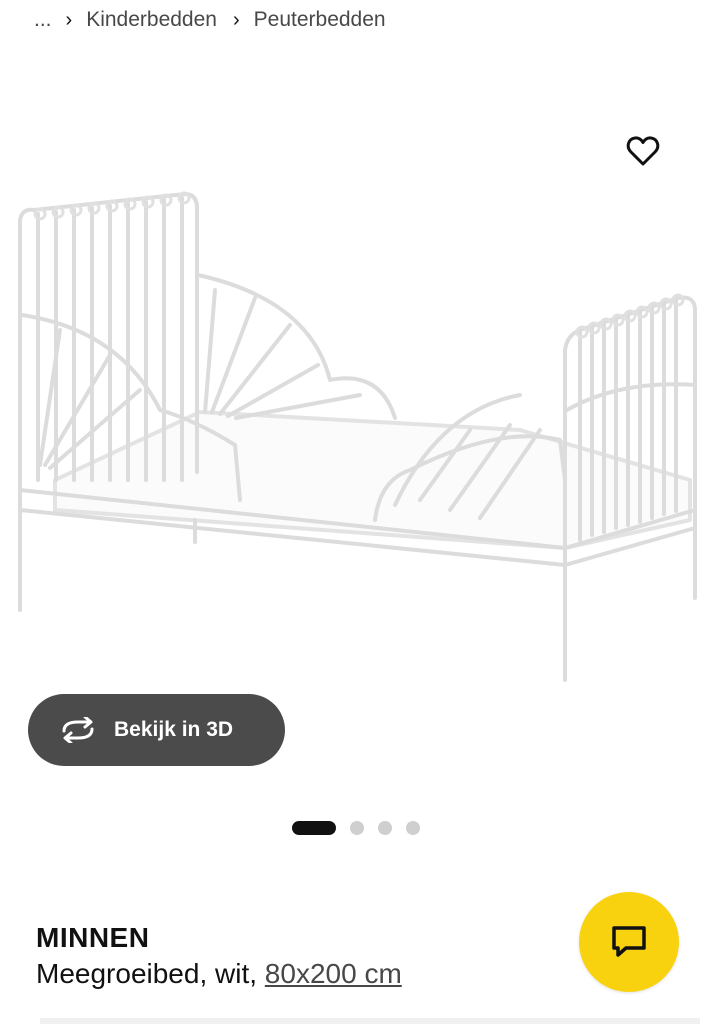 Image resolution: width=714 pixels, height=1024 pixels. I want to click on favorite-button, so click(643, 151).